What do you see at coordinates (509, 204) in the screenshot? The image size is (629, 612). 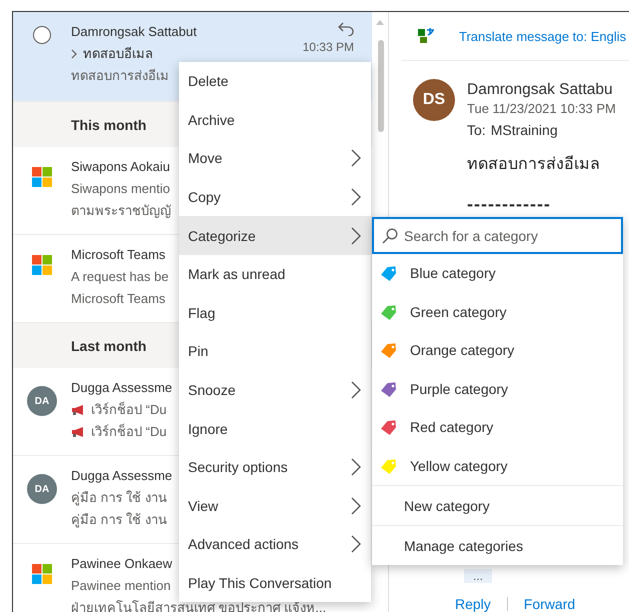 I see `message-body: ------------` at bounding box center [509, 204].